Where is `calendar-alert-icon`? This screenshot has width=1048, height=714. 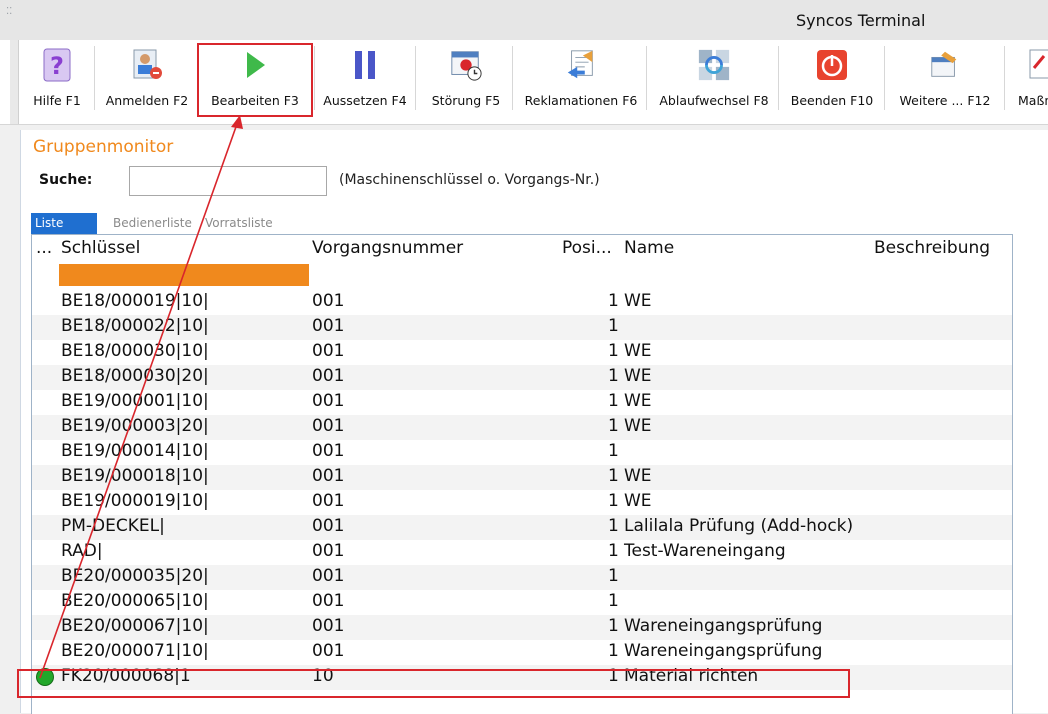
calendar-alert-icon is located at coordinates (466, 65).